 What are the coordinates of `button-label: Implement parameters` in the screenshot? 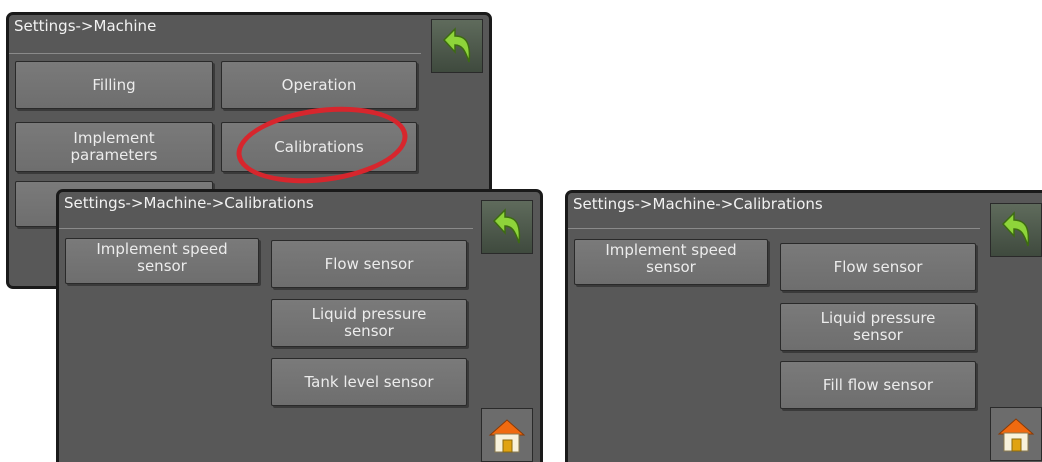 It's located at (114, 146).